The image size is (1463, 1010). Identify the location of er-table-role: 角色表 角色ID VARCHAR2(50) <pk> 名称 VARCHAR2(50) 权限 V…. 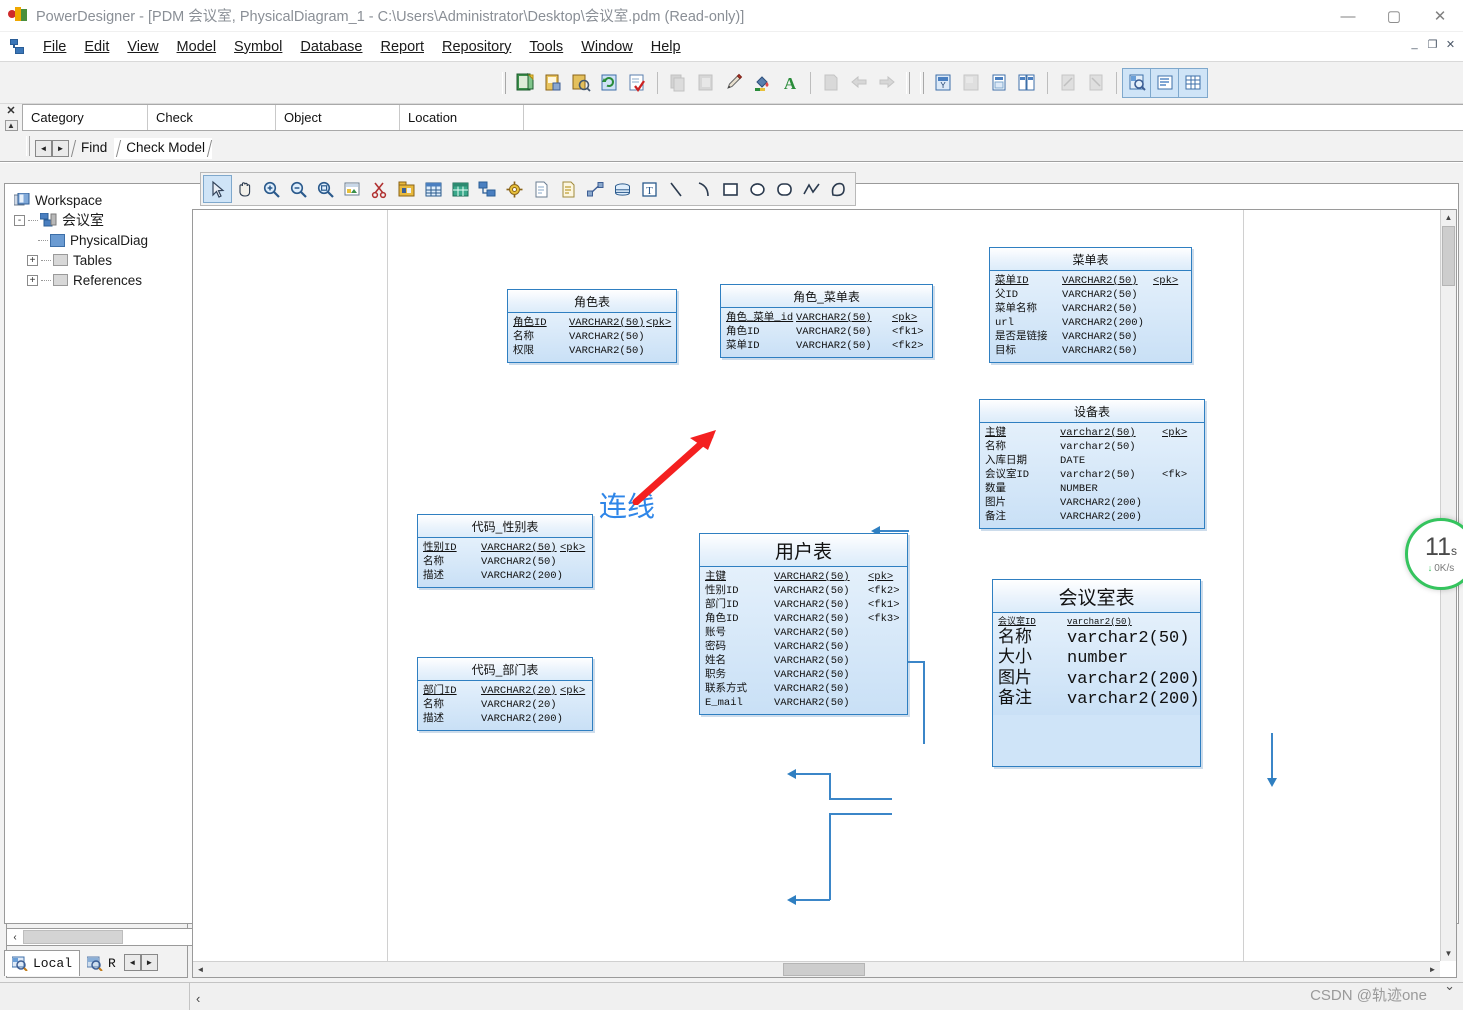
(592, 326).